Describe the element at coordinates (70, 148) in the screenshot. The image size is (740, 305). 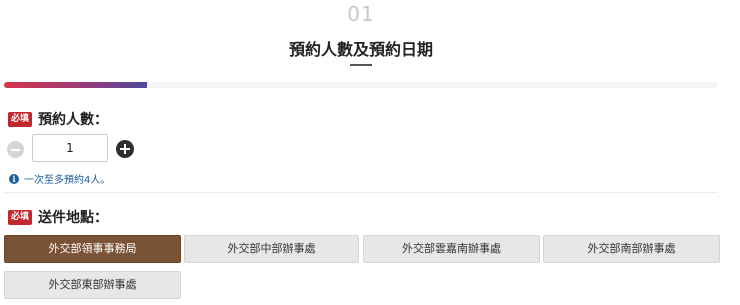
I see `party-size-input` at that location.